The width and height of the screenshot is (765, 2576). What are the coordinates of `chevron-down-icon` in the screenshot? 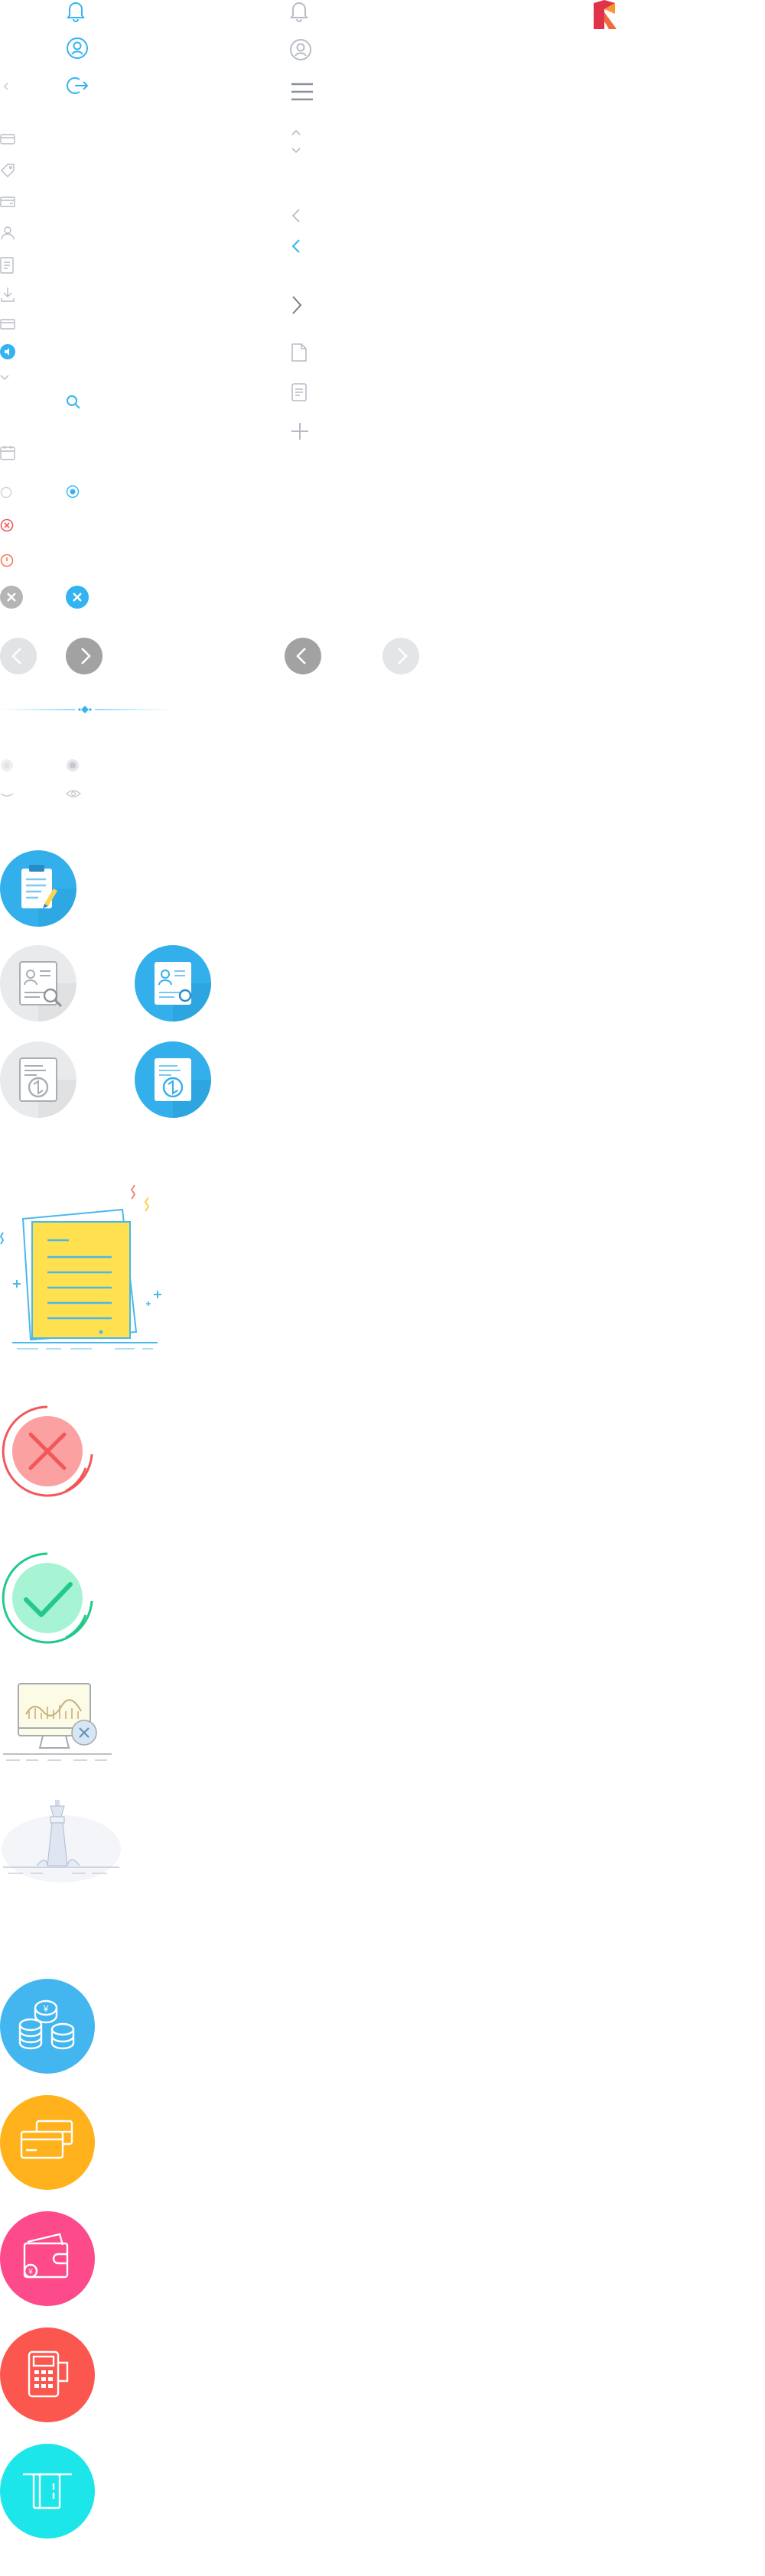 It's located at (4, 378).